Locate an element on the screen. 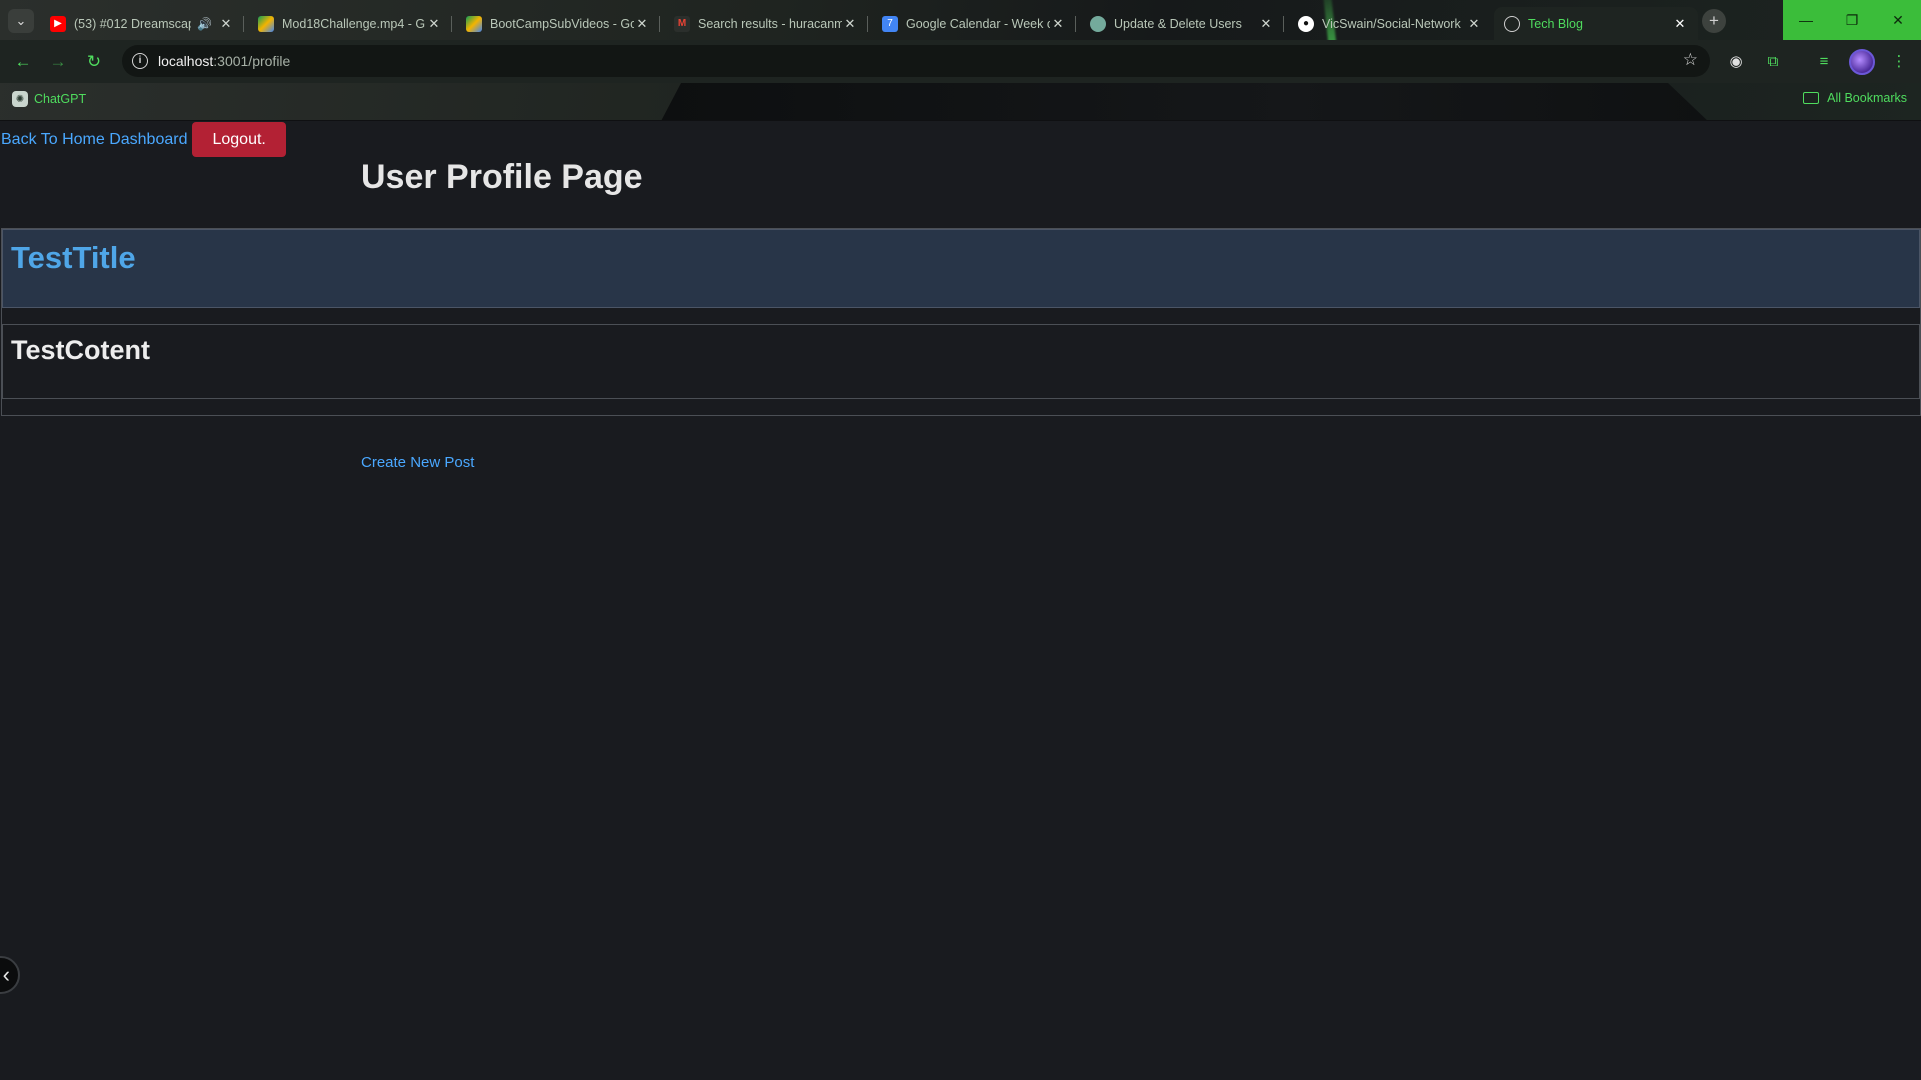  globe-icon is located at coordinates (1512, 23).